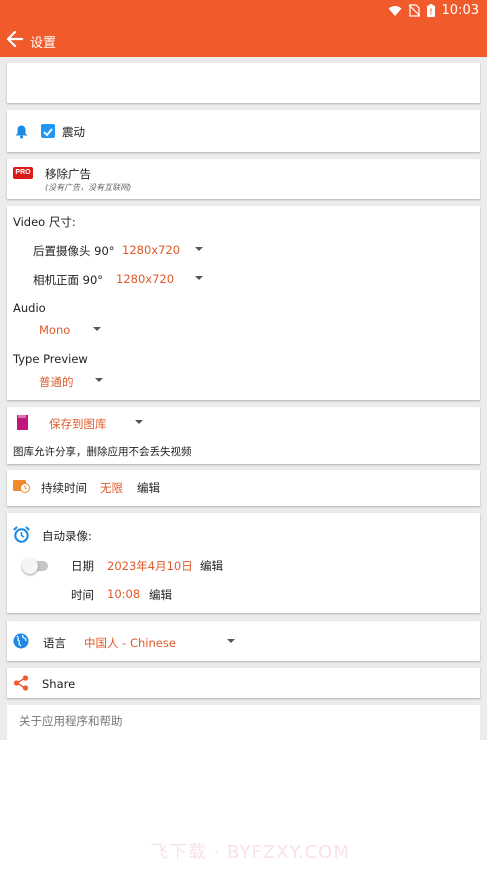 Image resolution: width=487 pixels, height=870 pixels. What do you see at coordinates (54, 330) in the screenshot?
I see `audio-dropdown: Mono` at bounding box center [54, 330].